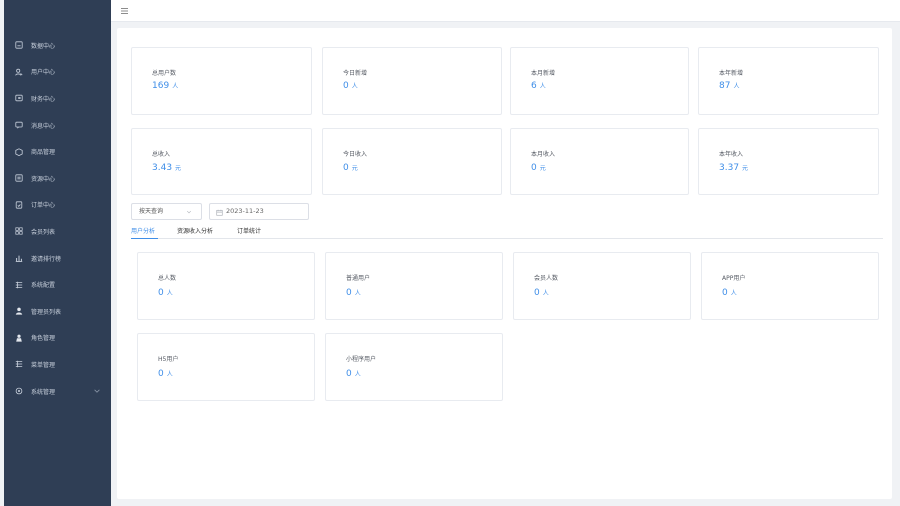 This screenshot has height=506, width=900. I want to click on sidebar-item-invite-ranking: 邀请排行榜, so click(57, 258).